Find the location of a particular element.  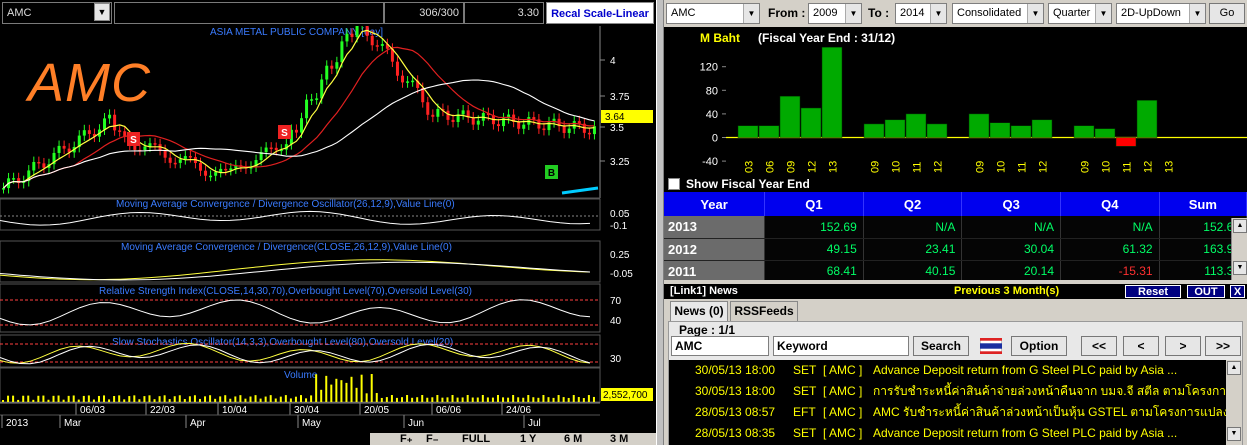

out-button: OUT is located at coordinates (1206, 291).